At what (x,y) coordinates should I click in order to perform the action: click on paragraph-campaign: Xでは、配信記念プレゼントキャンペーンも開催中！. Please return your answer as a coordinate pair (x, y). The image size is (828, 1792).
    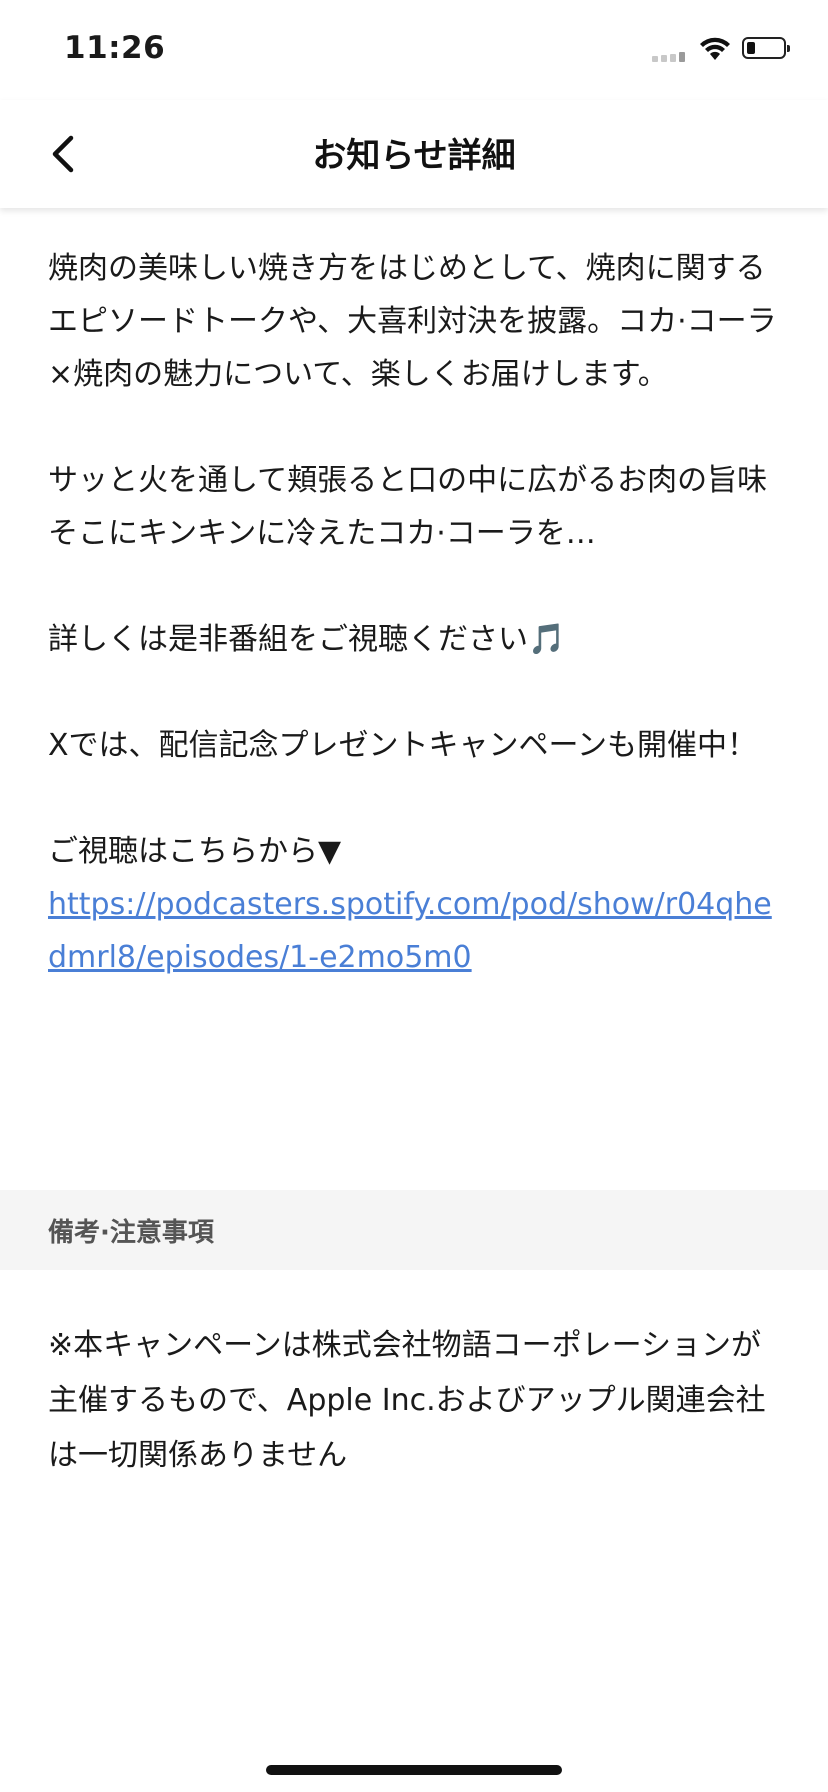
    Looking at the image, I should click on (403, 745).